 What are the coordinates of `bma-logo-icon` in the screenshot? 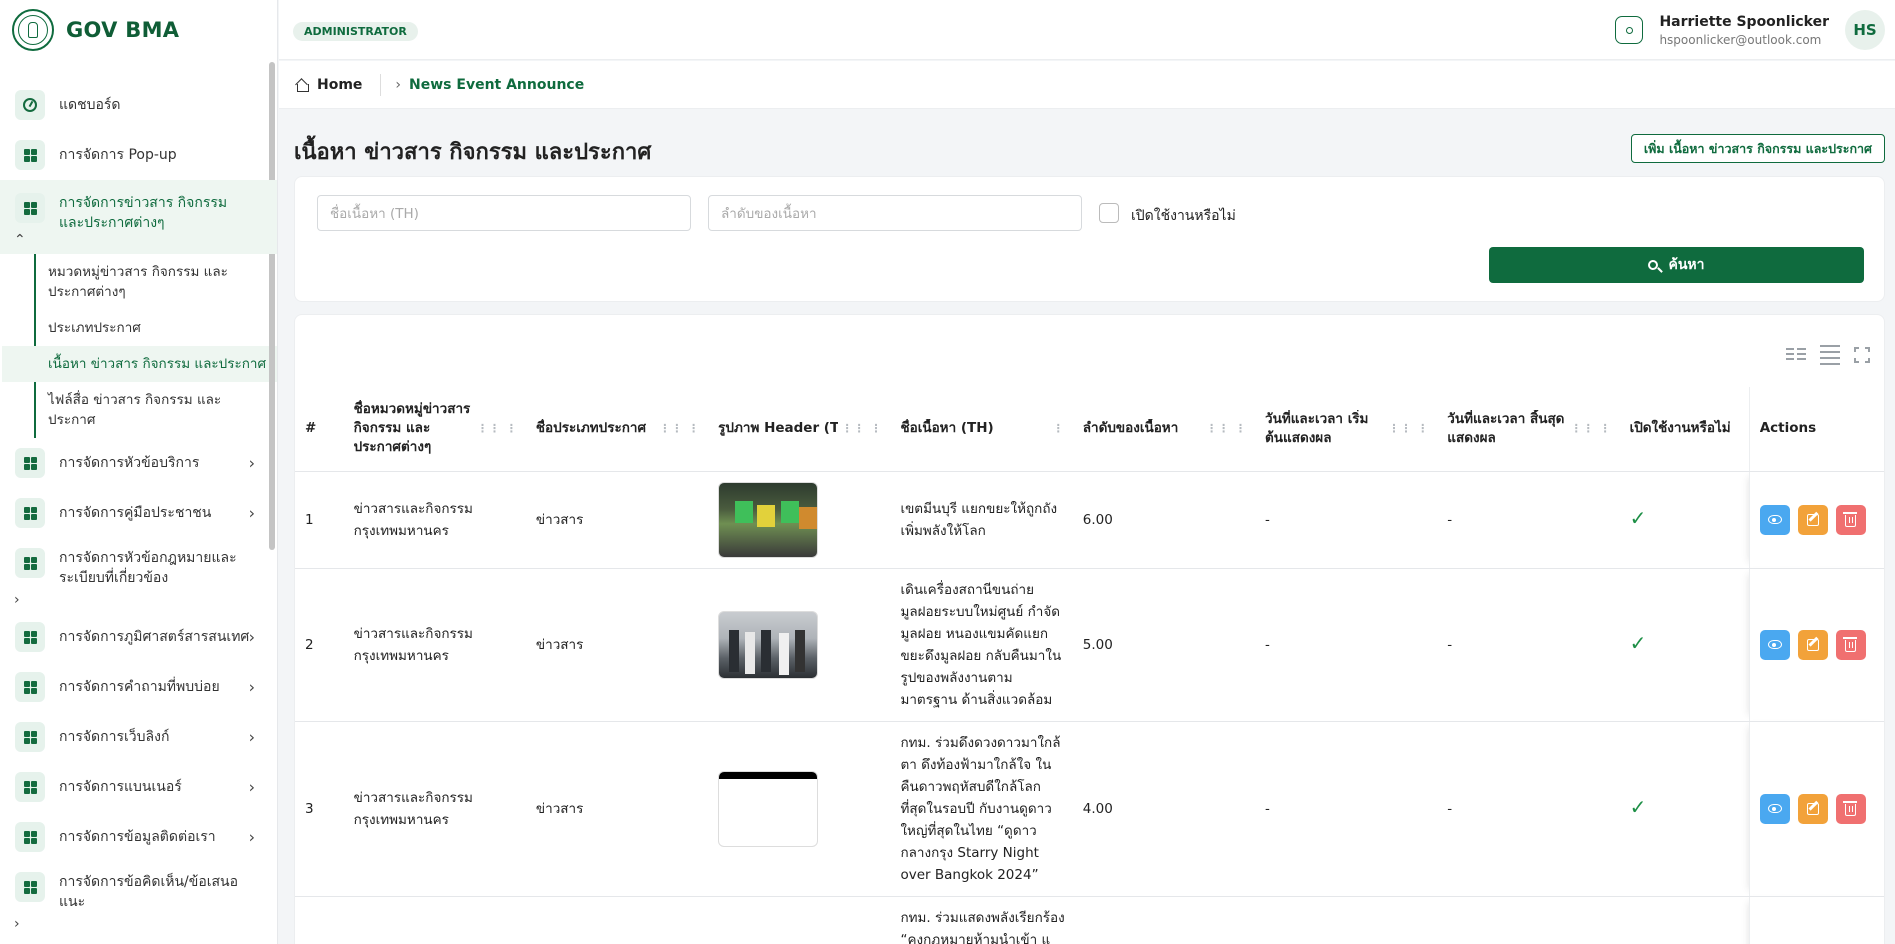 It's located at (33, 30).